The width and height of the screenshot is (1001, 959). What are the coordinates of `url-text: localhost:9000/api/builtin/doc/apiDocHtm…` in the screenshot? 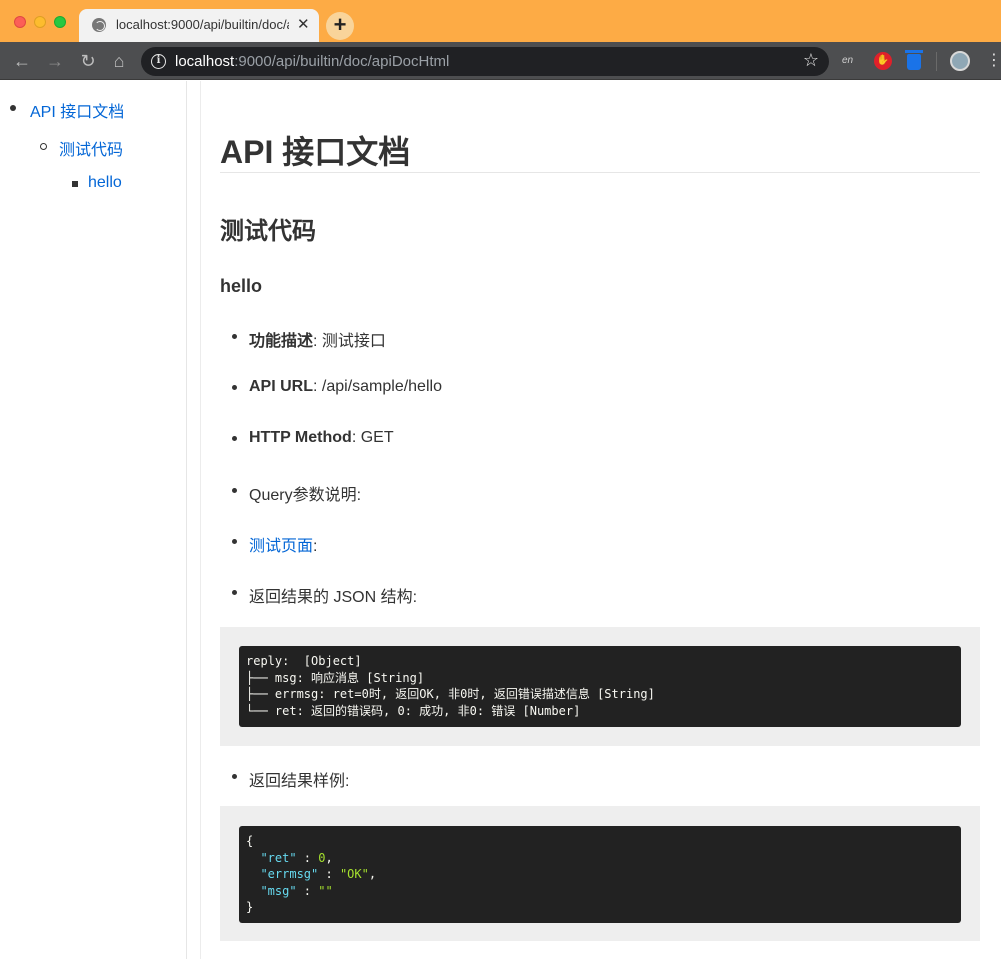 It's located at (312, 61).